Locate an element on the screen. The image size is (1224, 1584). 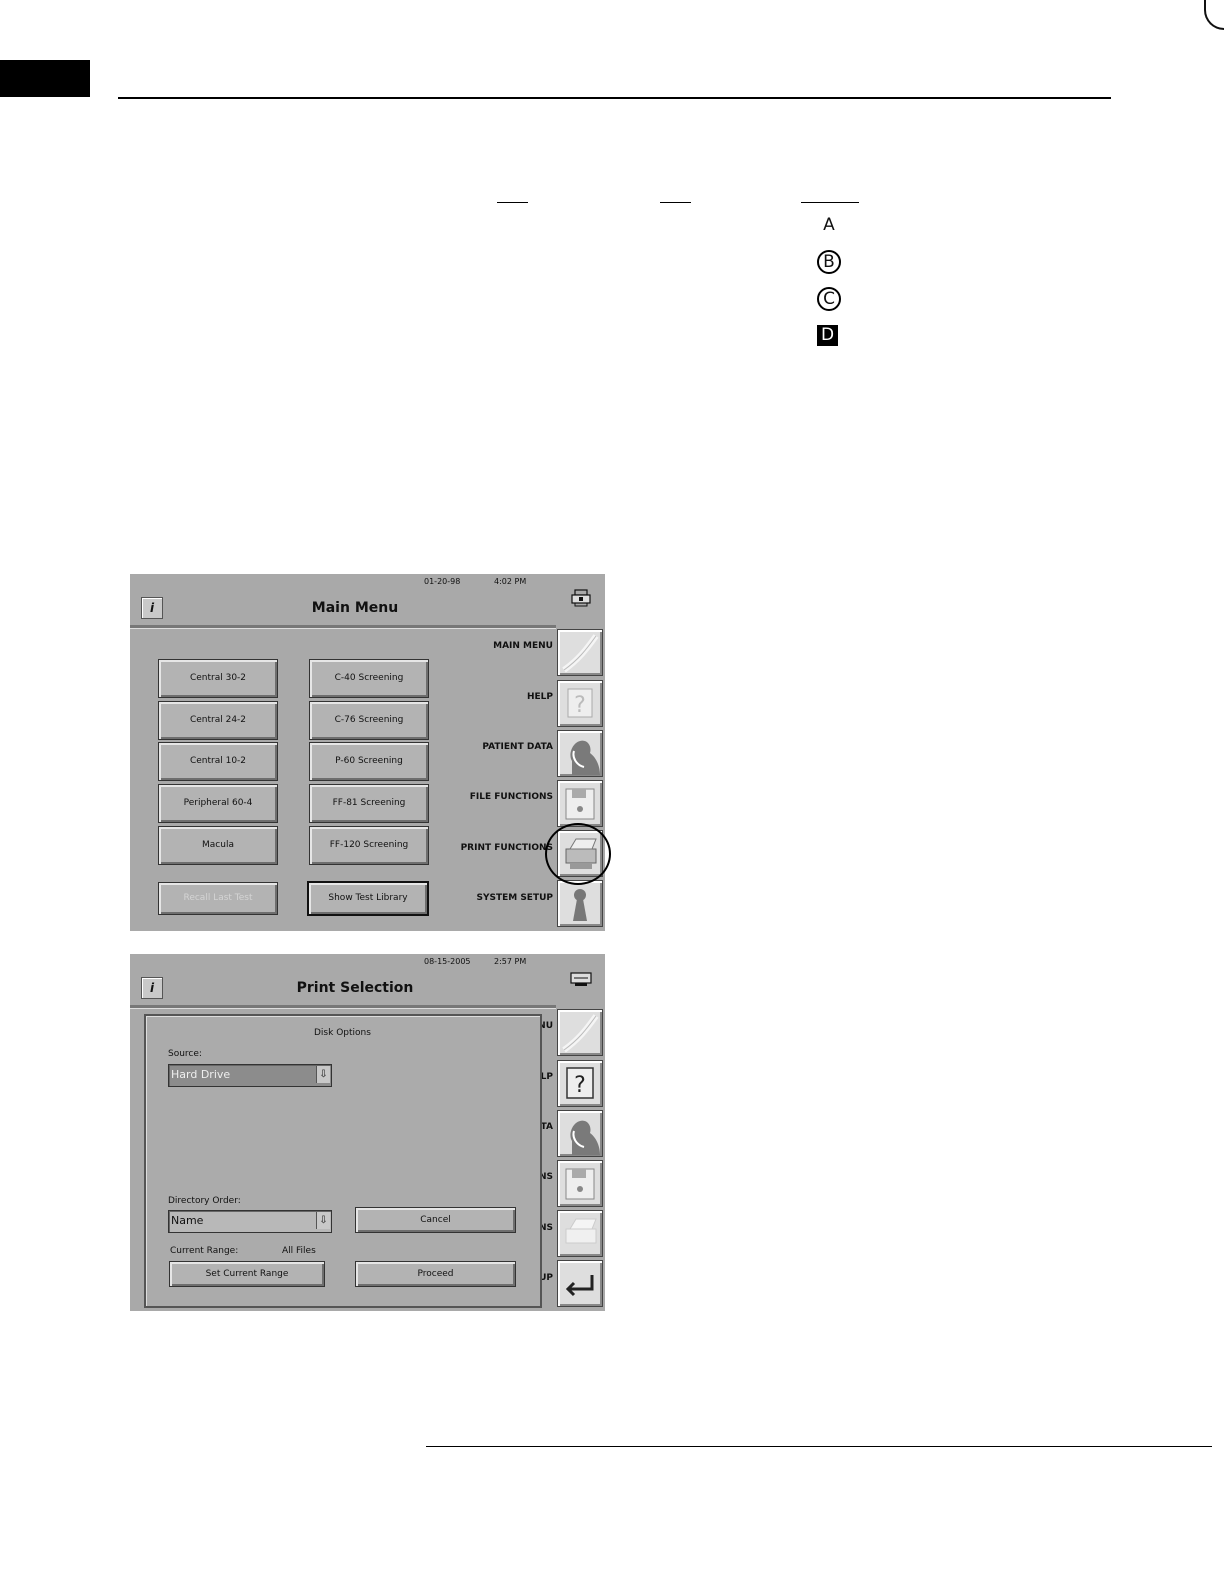
source-dropdown: Hard Drive ⇩ is located at coordinates (250, 1075).